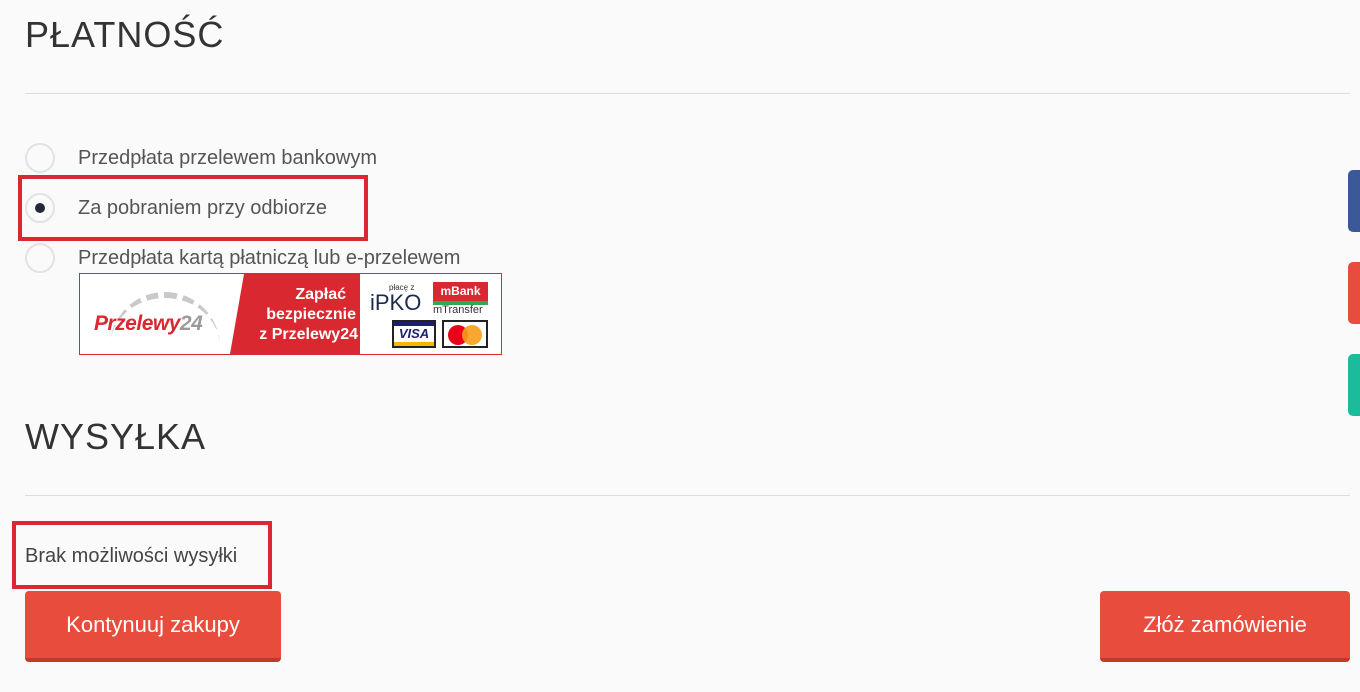  I want to click on continue-shopping-button: Kontynuuj zakupy, so click(153, 626).